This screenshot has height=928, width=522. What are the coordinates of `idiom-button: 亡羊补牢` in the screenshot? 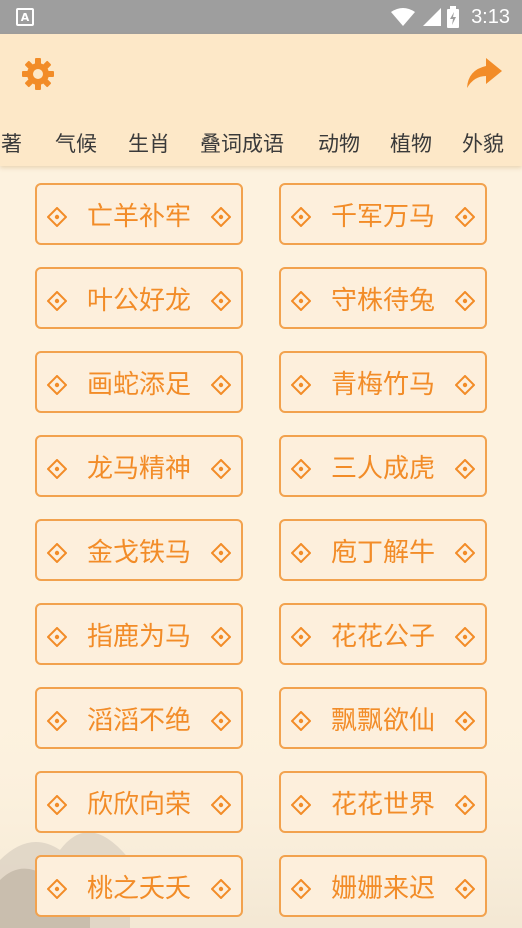 It's located at (139, 214).